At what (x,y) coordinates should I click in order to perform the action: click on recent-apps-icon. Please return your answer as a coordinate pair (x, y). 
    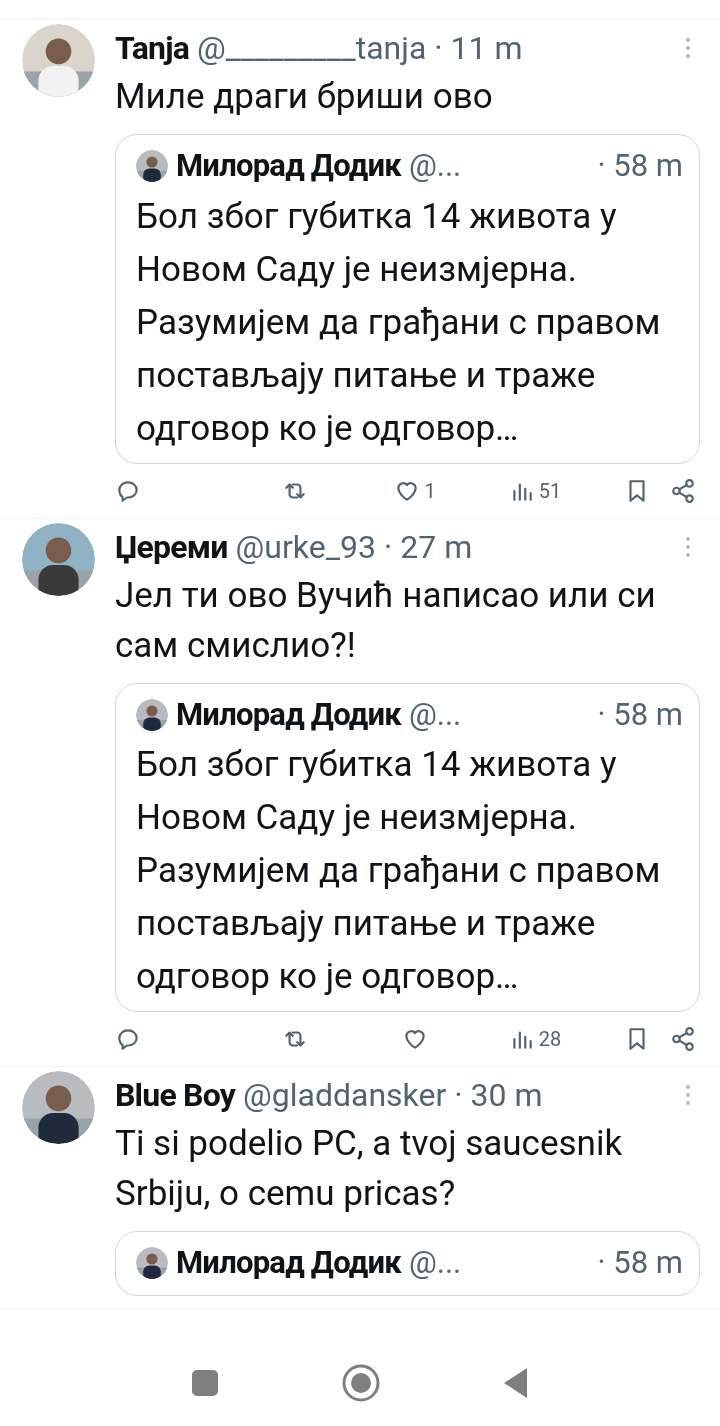
    Looking at the image, I should click on (205, 1383).